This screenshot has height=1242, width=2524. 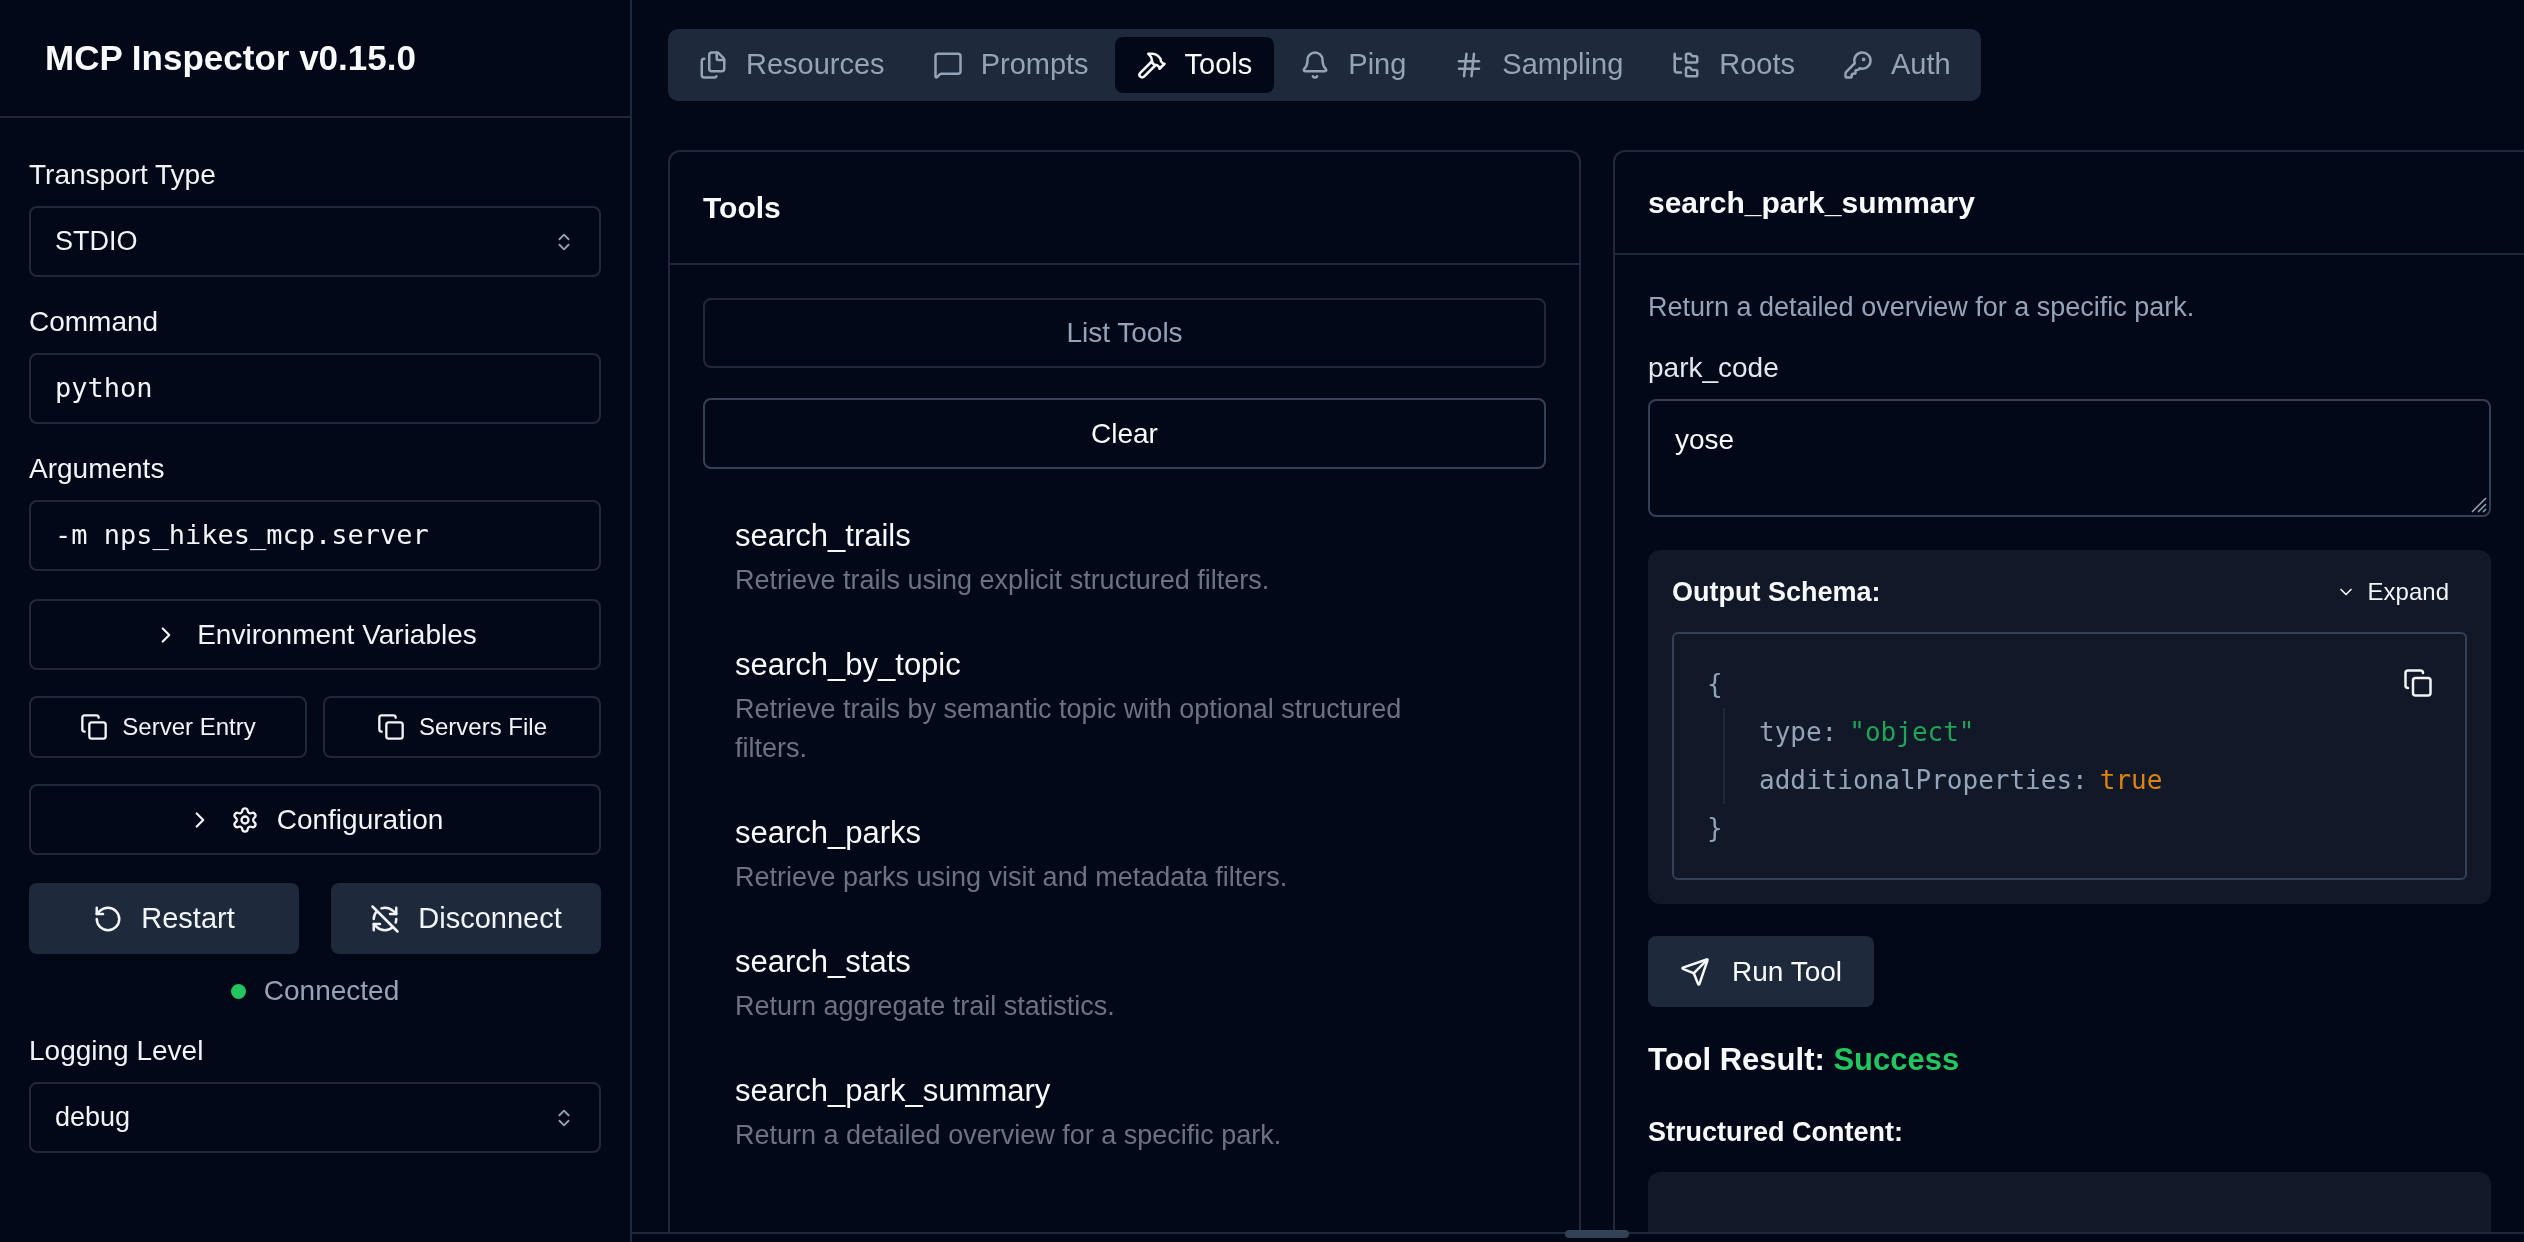 I want to click on tool-result-heading: Tool Result: Success, so click(x=1804, y=1060).